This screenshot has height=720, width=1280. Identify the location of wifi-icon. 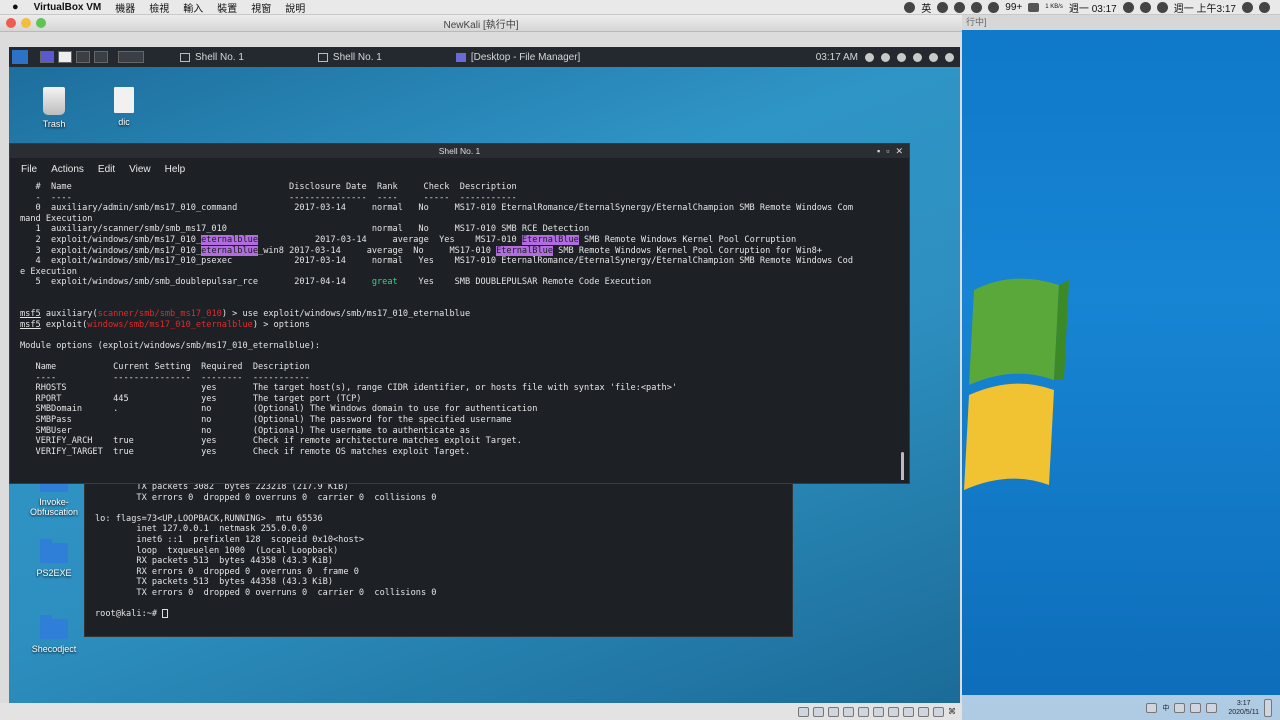
(1145, 7).